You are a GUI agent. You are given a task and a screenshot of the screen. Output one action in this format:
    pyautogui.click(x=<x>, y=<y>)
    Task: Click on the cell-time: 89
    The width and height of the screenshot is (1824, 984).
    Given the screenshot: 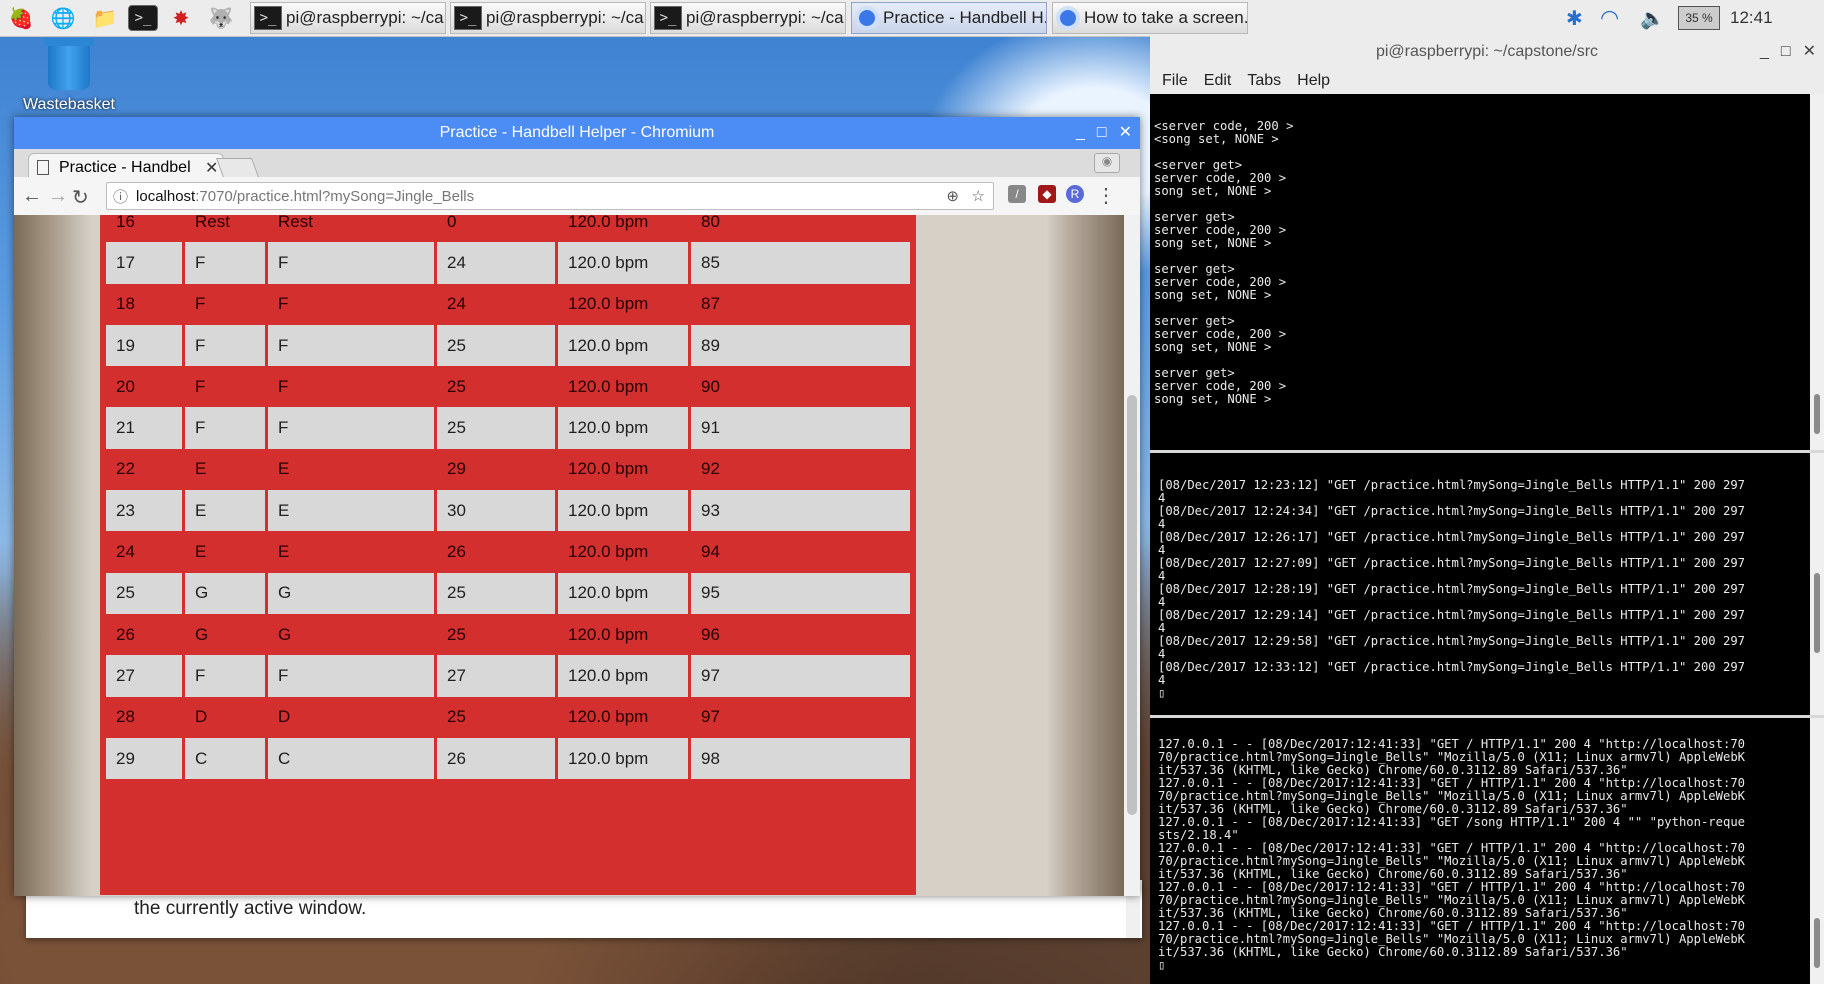 What is the action you would take?
    pyautogui.click(x=800, y=345)
    